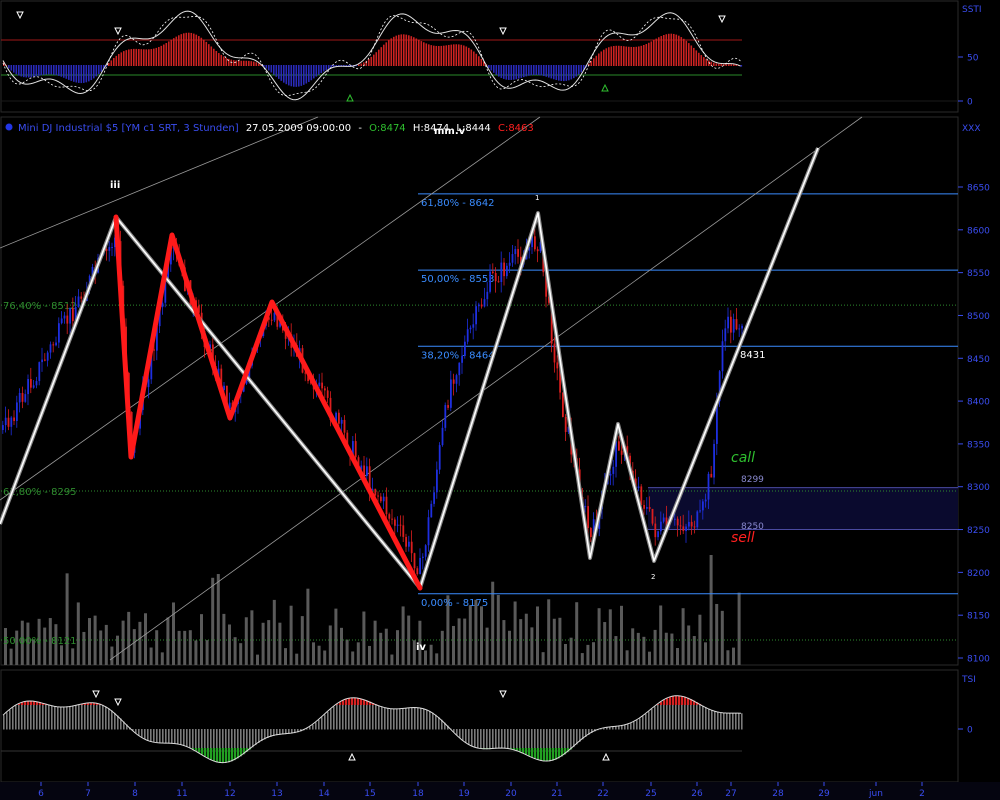  I want to click on header-close: C:8463, so click(516, 128).